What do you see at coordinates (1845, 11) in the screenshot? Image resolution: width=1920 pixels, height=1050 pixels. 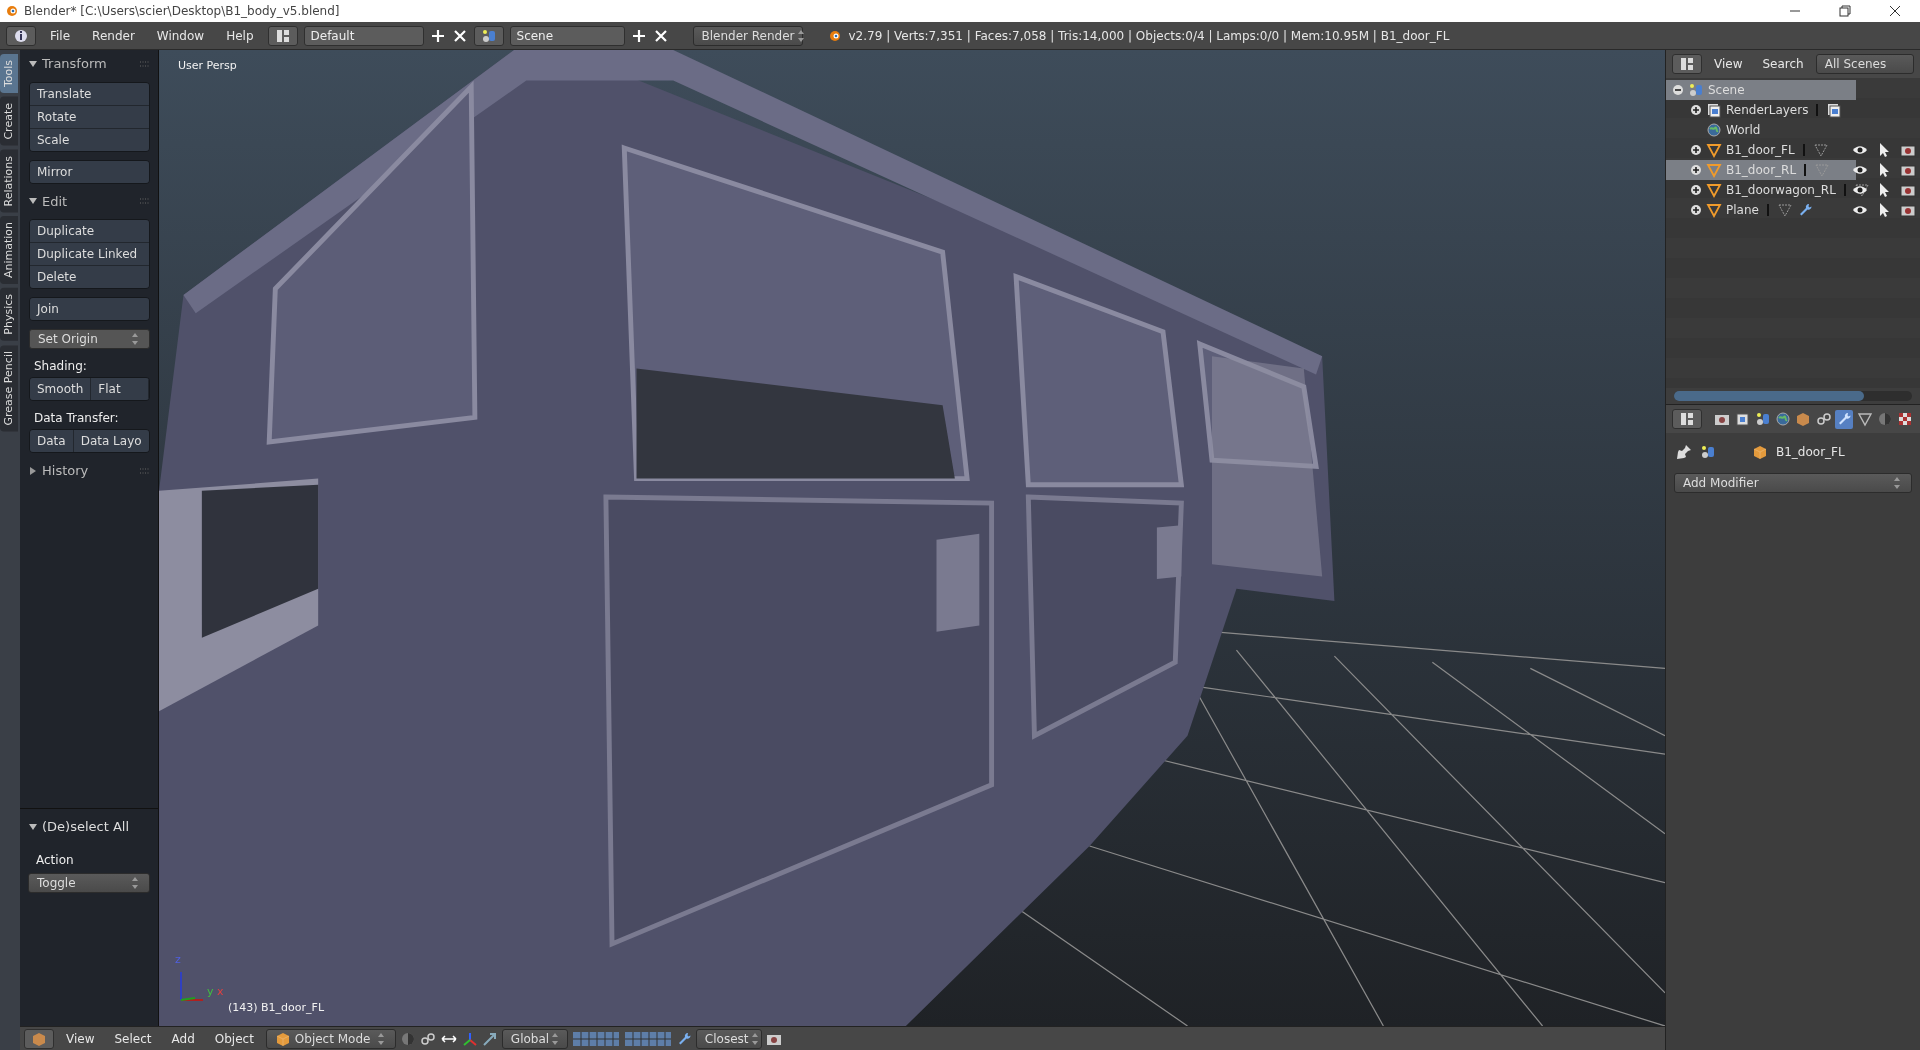 I see `restore-icon` at bounding box center [1845, 11].